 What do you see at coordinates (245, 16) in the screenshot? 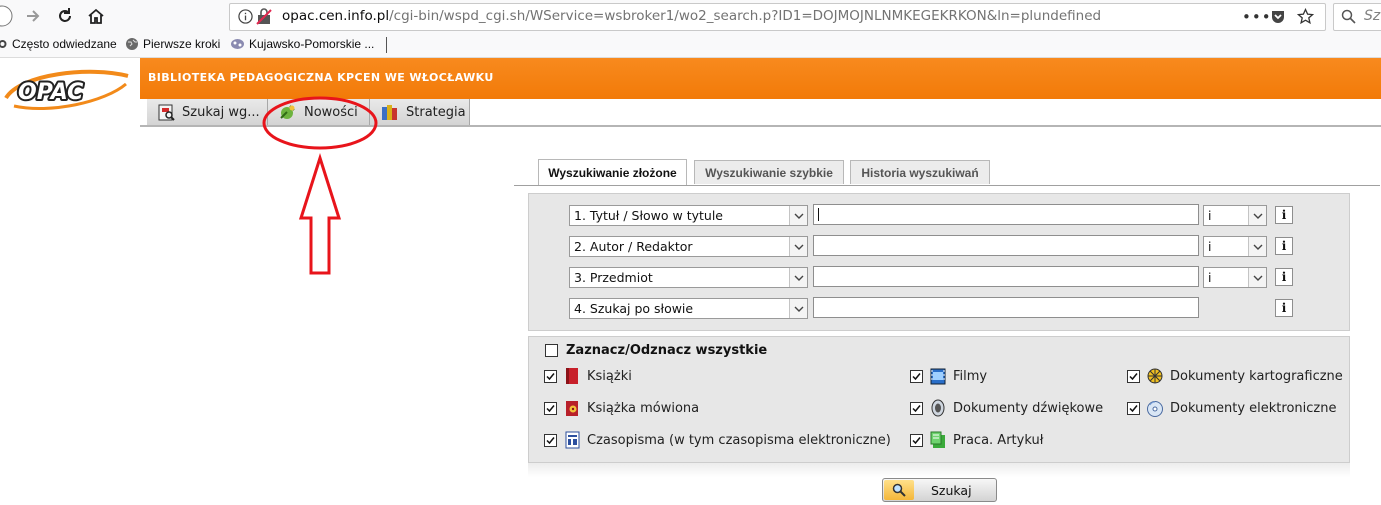
I see `info-icon` at bounding box center [245, 16].